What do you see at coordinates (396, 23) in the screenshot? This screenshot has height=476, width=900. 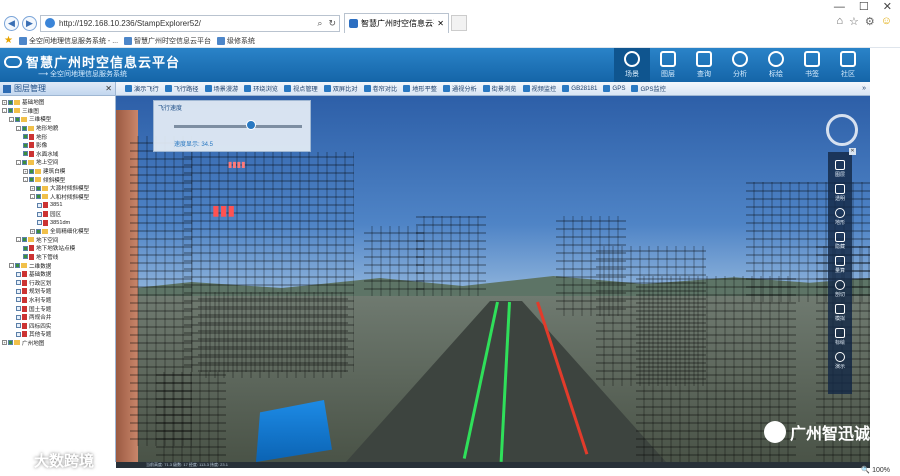 I see `browser-tab: 智慧广州时空信息云平台 ✕` at bounding box center [396, 23].